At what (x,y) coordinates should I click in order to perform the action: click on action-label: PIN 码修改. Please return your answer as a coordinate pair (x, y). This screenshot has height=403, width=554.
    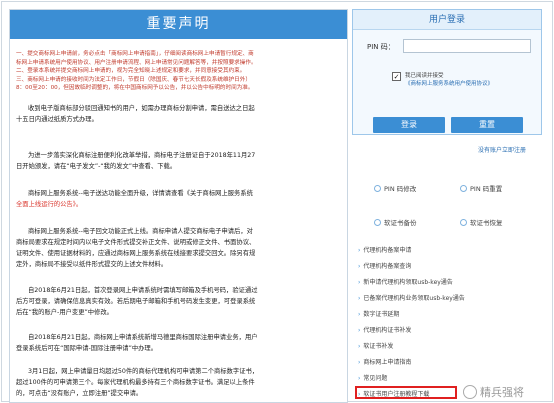
    Looking at the image, I should click on (400, 189).